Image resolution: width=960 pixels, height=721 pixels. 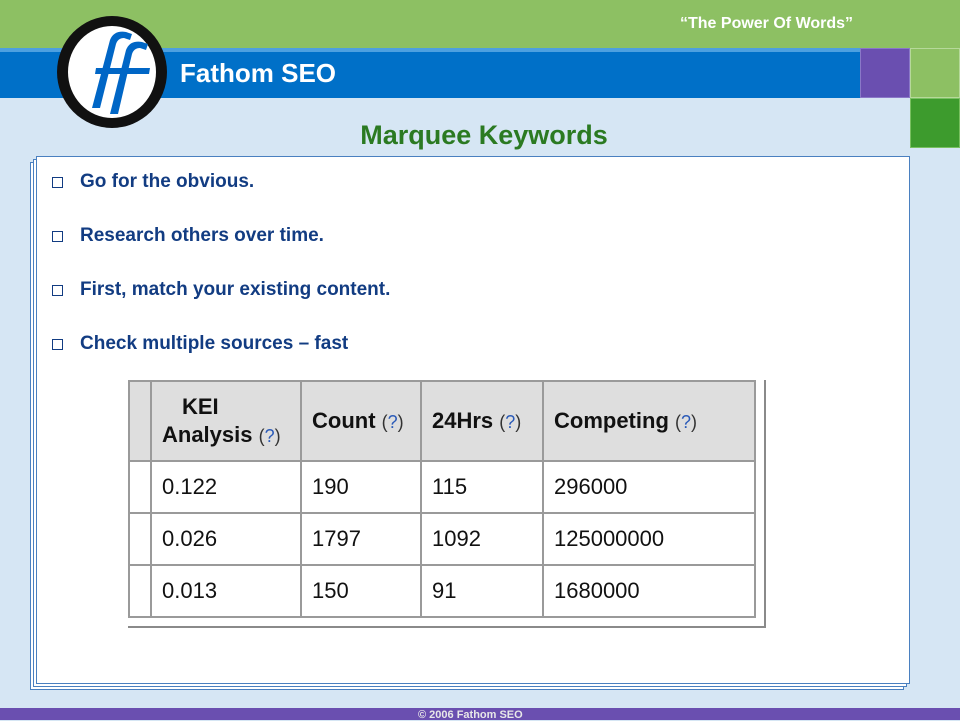 I want to click on table-cell-kei: 0.122, so click(x=226, y=487).